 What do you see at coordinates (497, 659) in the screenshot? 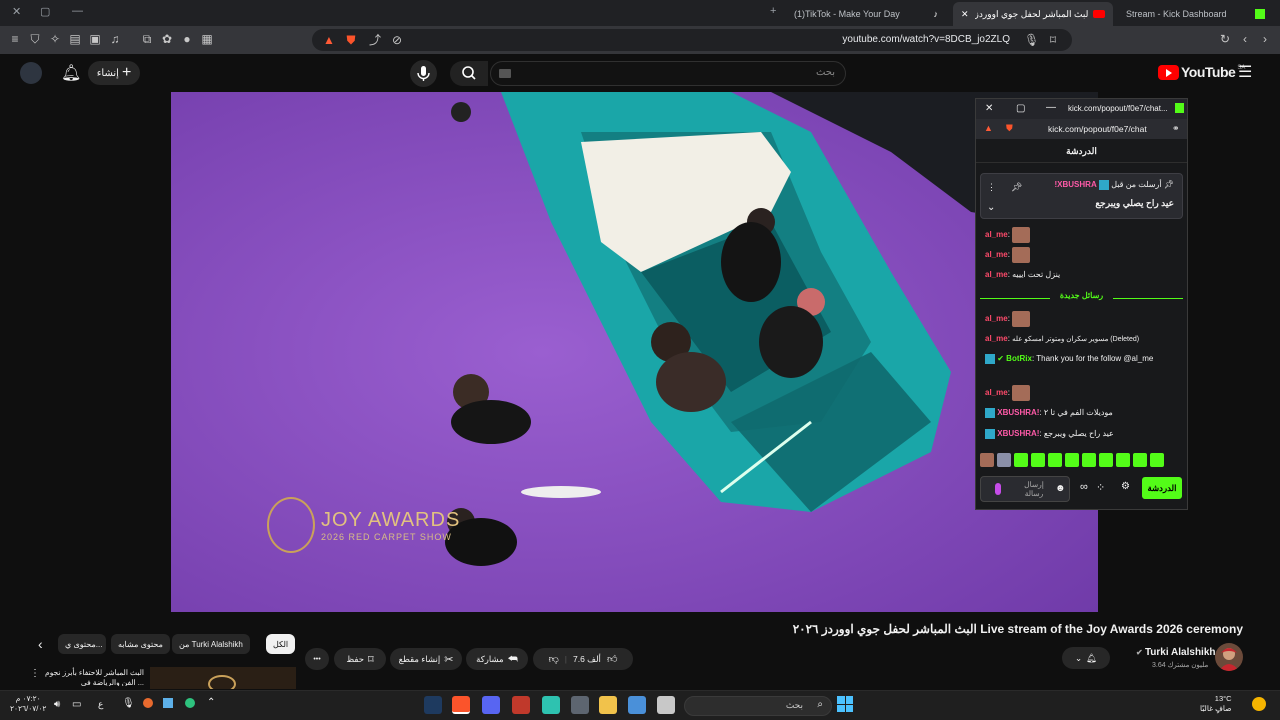
I see `share-button: مشاركة ⮪` at bounding box center [497, 659].